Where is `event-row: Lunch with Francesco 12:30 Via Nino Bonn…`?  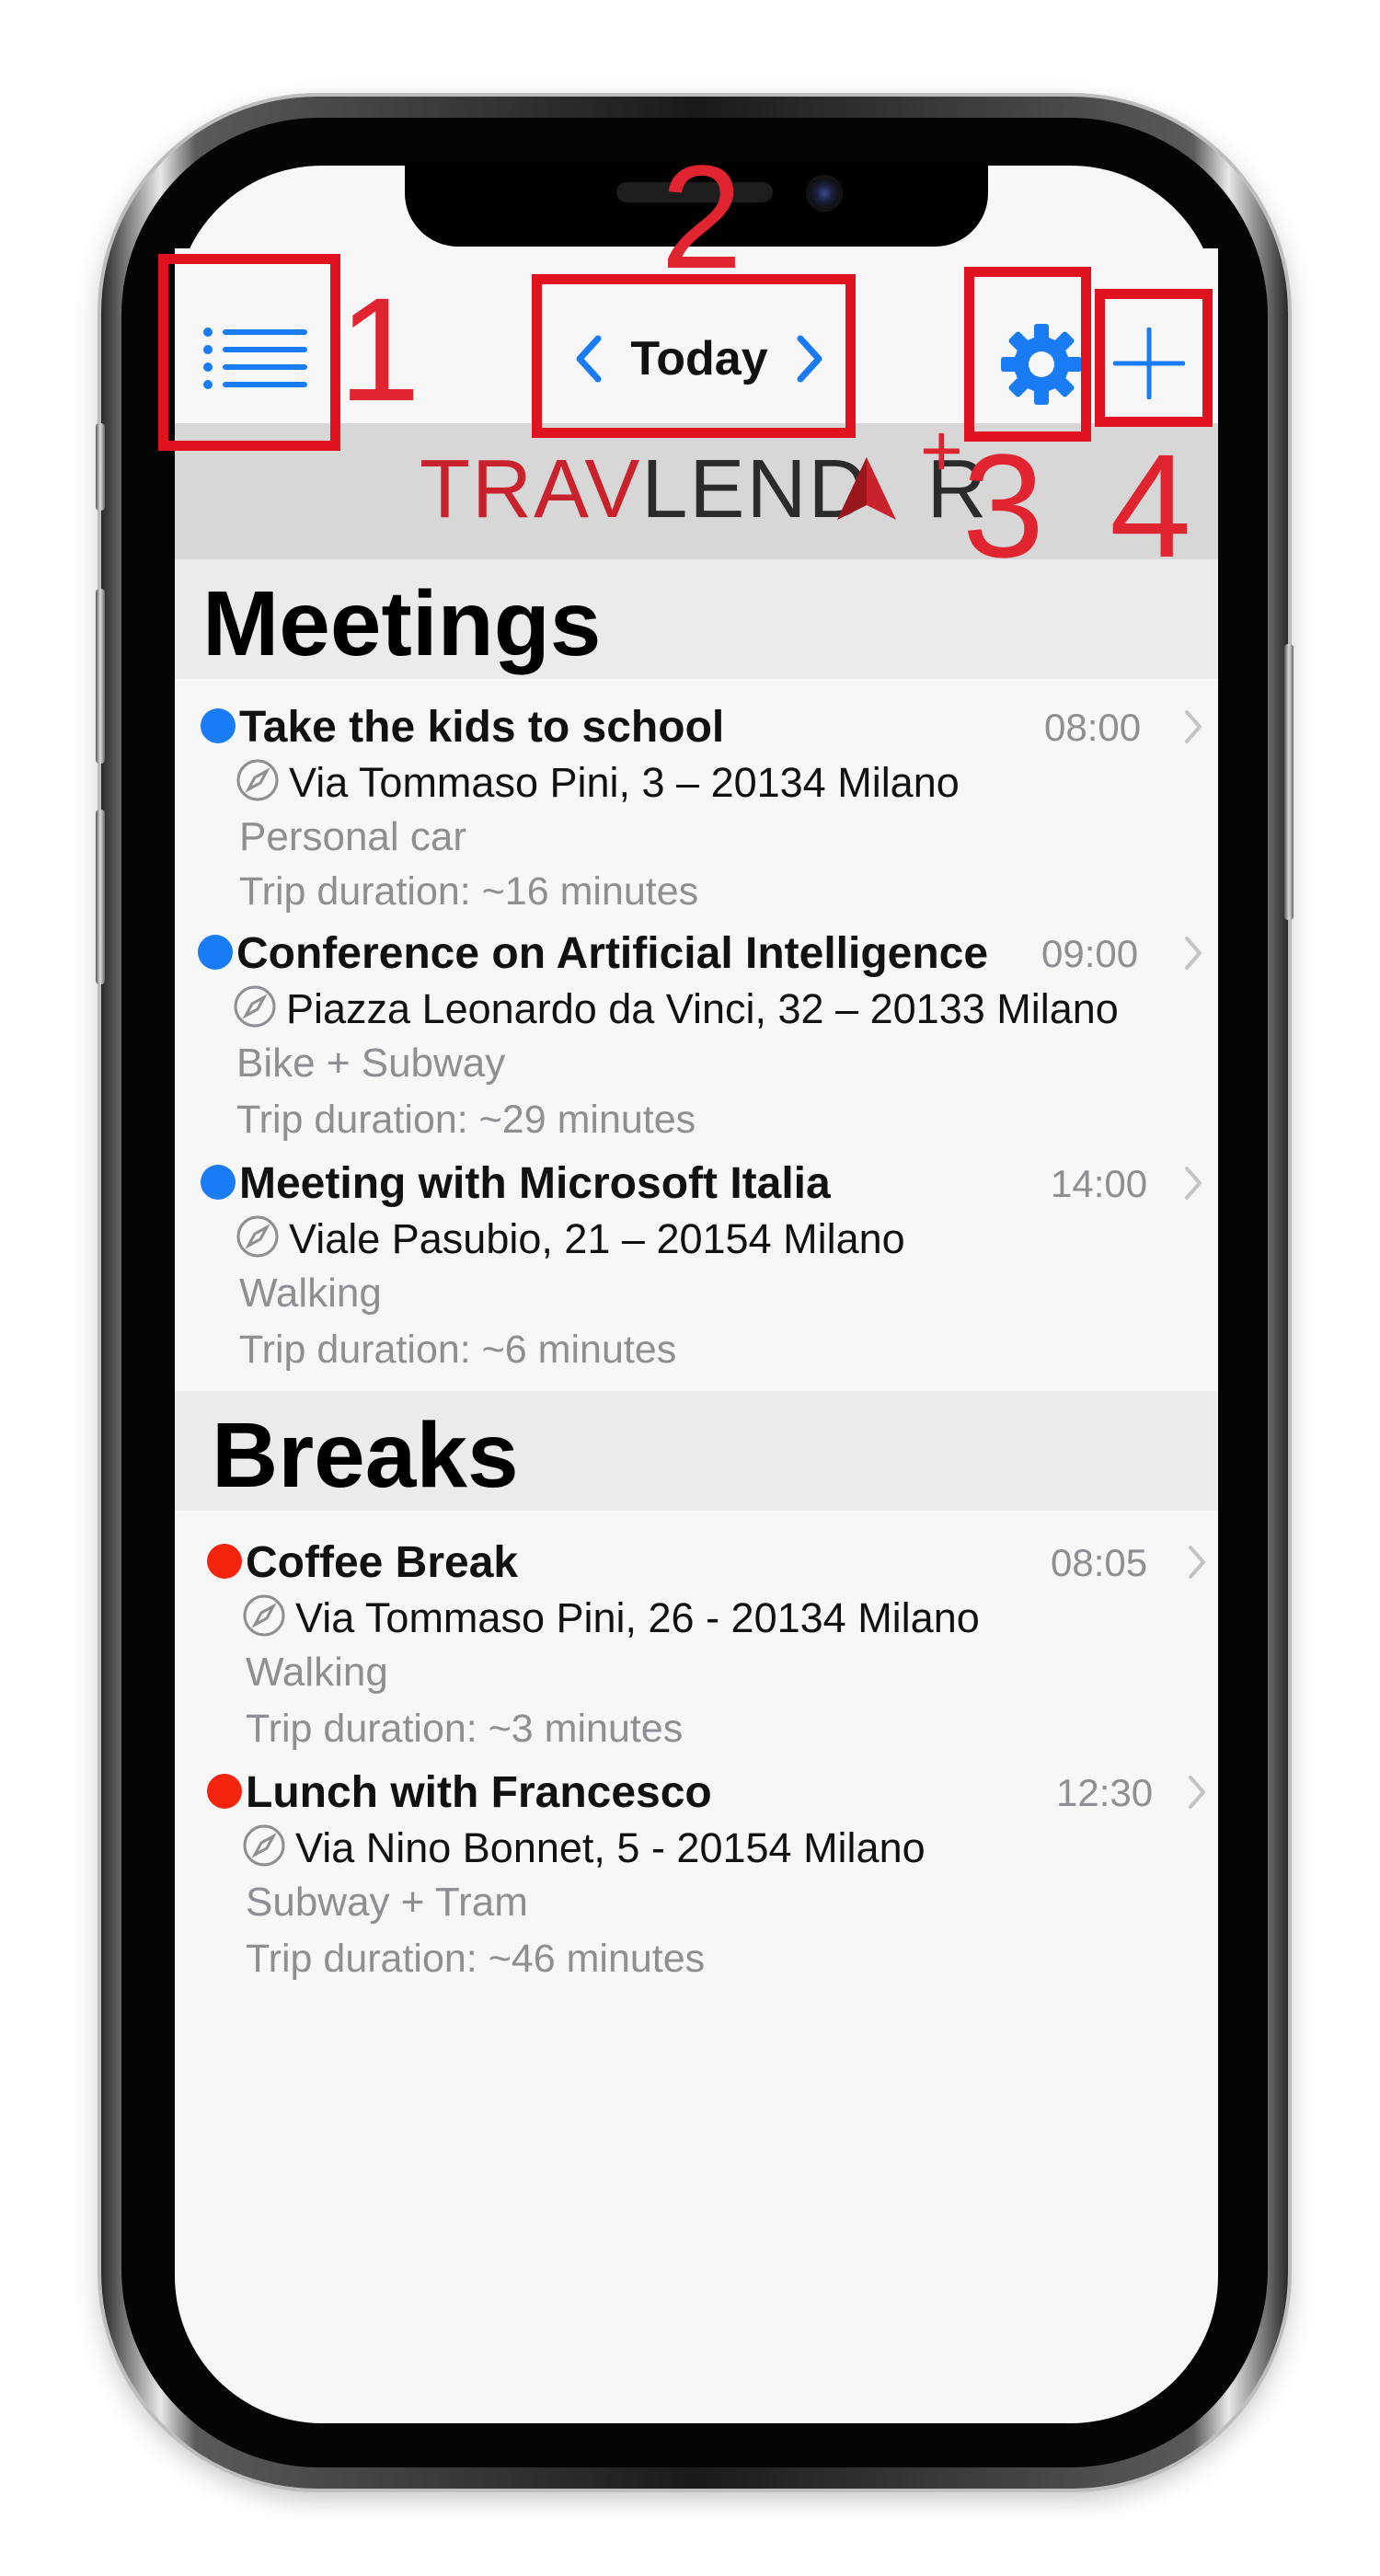 event-row: Lunch with Francesco 12:30 Via Nino Bonn… is located at coordinates (696, 1872).